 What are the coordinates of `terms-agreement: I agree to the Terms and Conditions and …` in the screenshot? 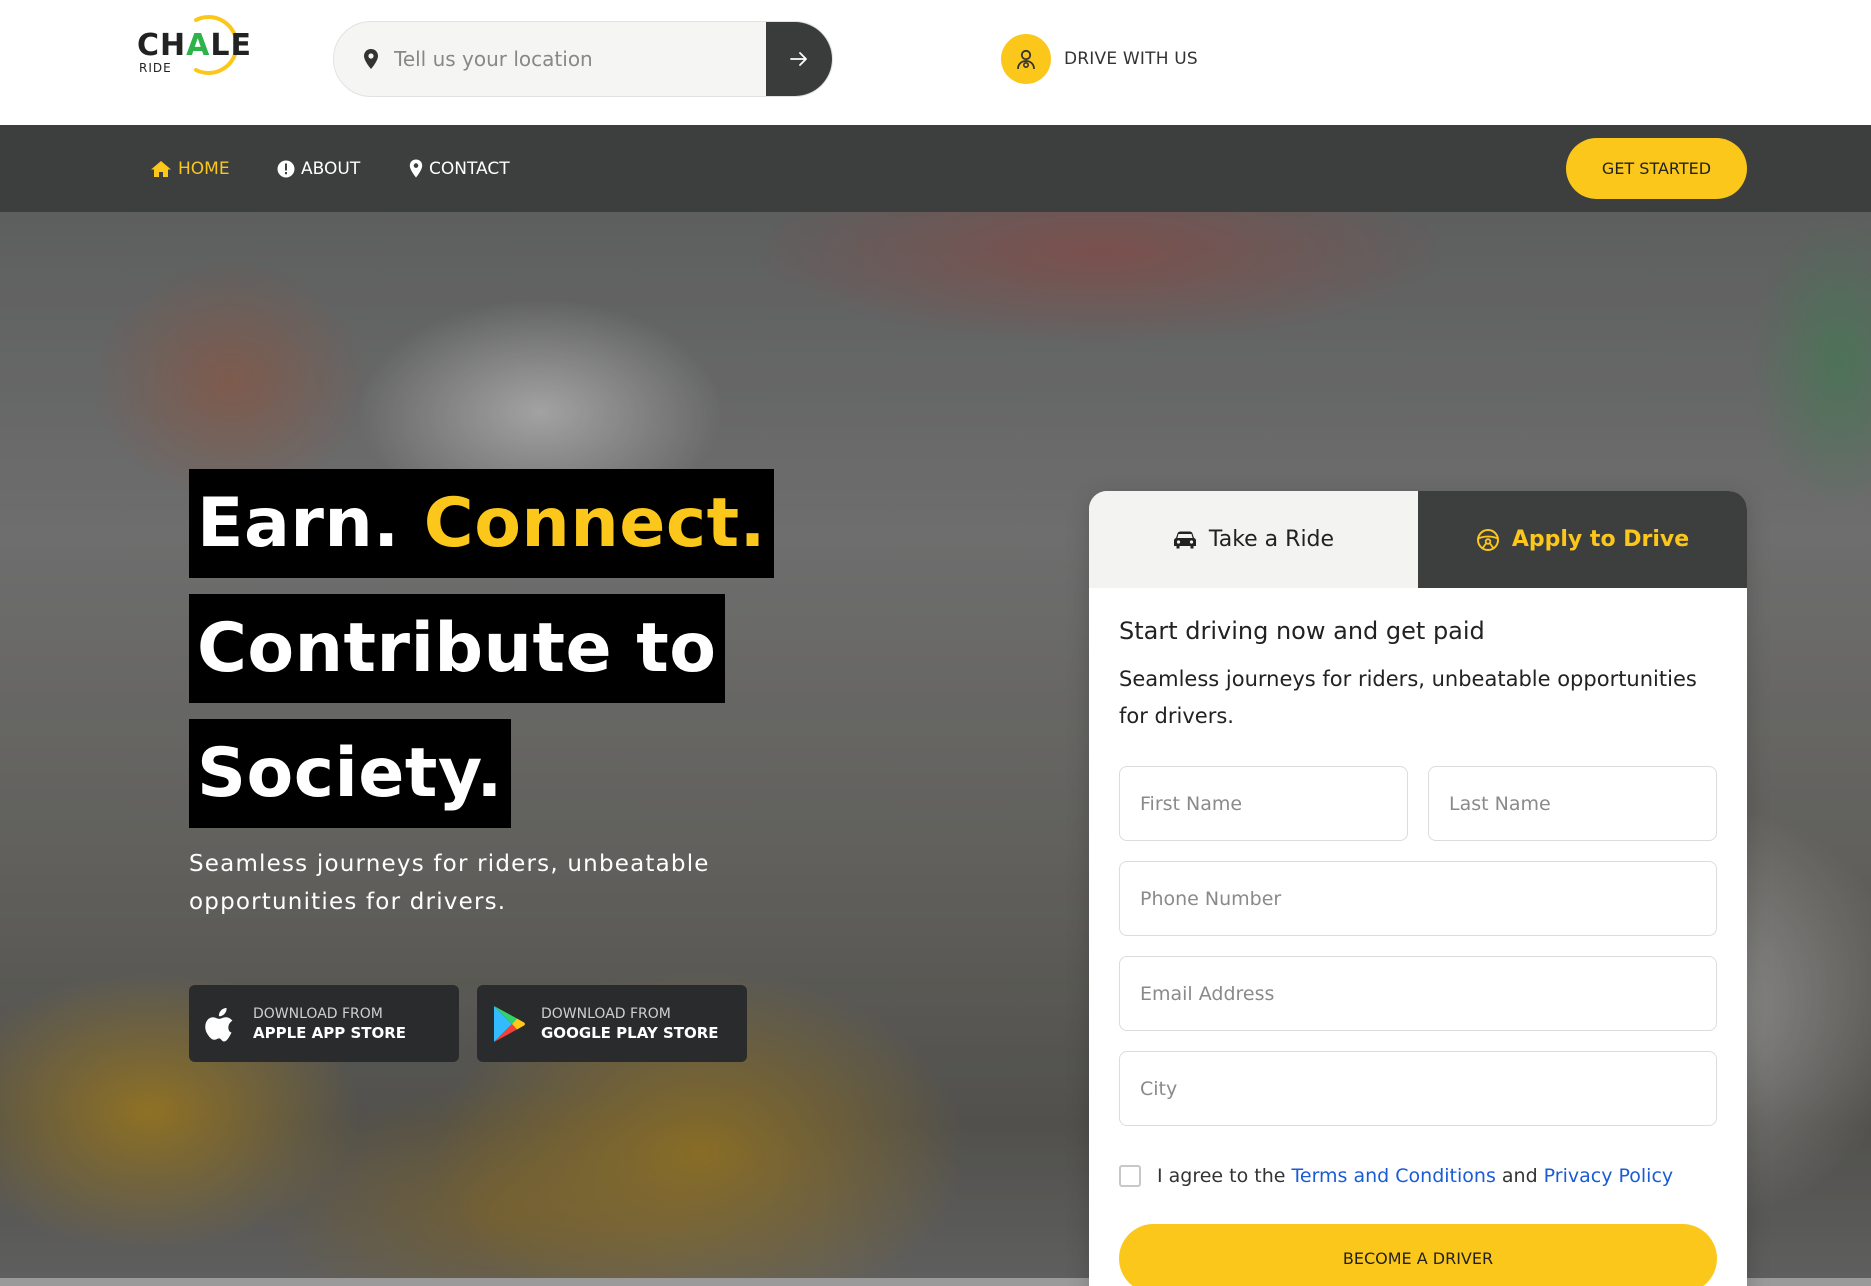 It's located at (1396, 1176).